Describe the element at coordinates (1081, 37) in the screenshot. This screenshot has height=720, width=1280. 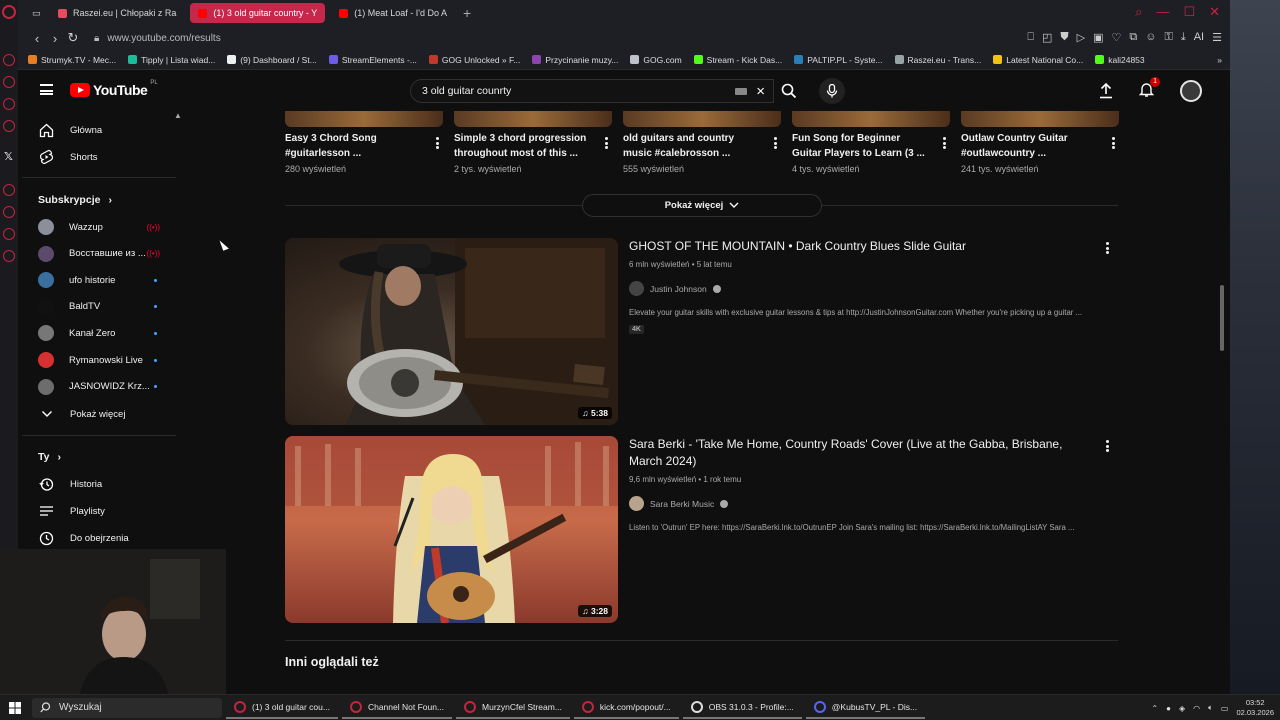
I see `player-icon: ▷` at that location.